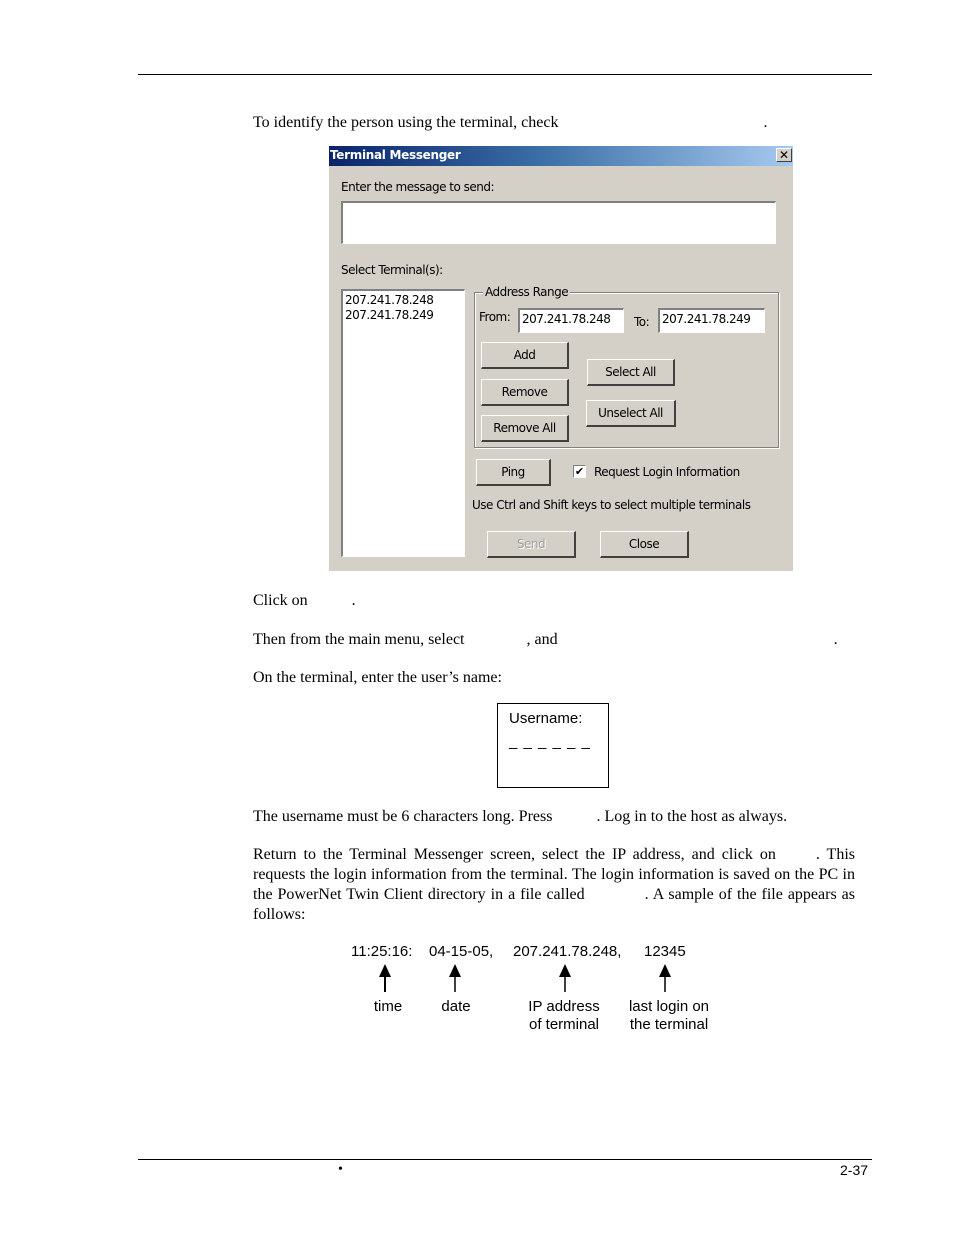 This screenshot has height=1235, width=954. I want to click on label-ip: IP address of terminal, so click(564, 1015).